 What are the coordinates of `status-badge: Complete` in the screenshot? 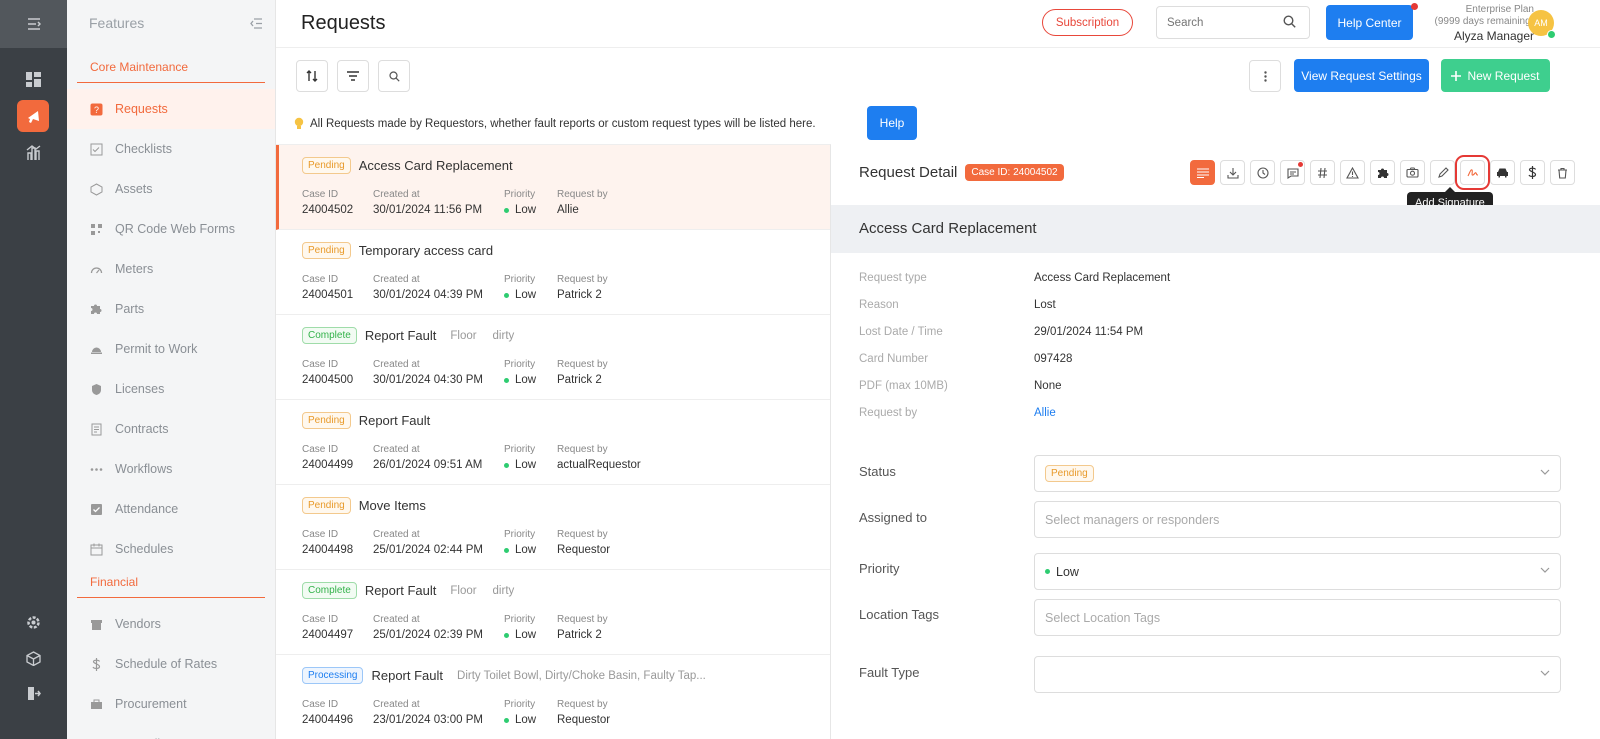 It's located at (329, 335).